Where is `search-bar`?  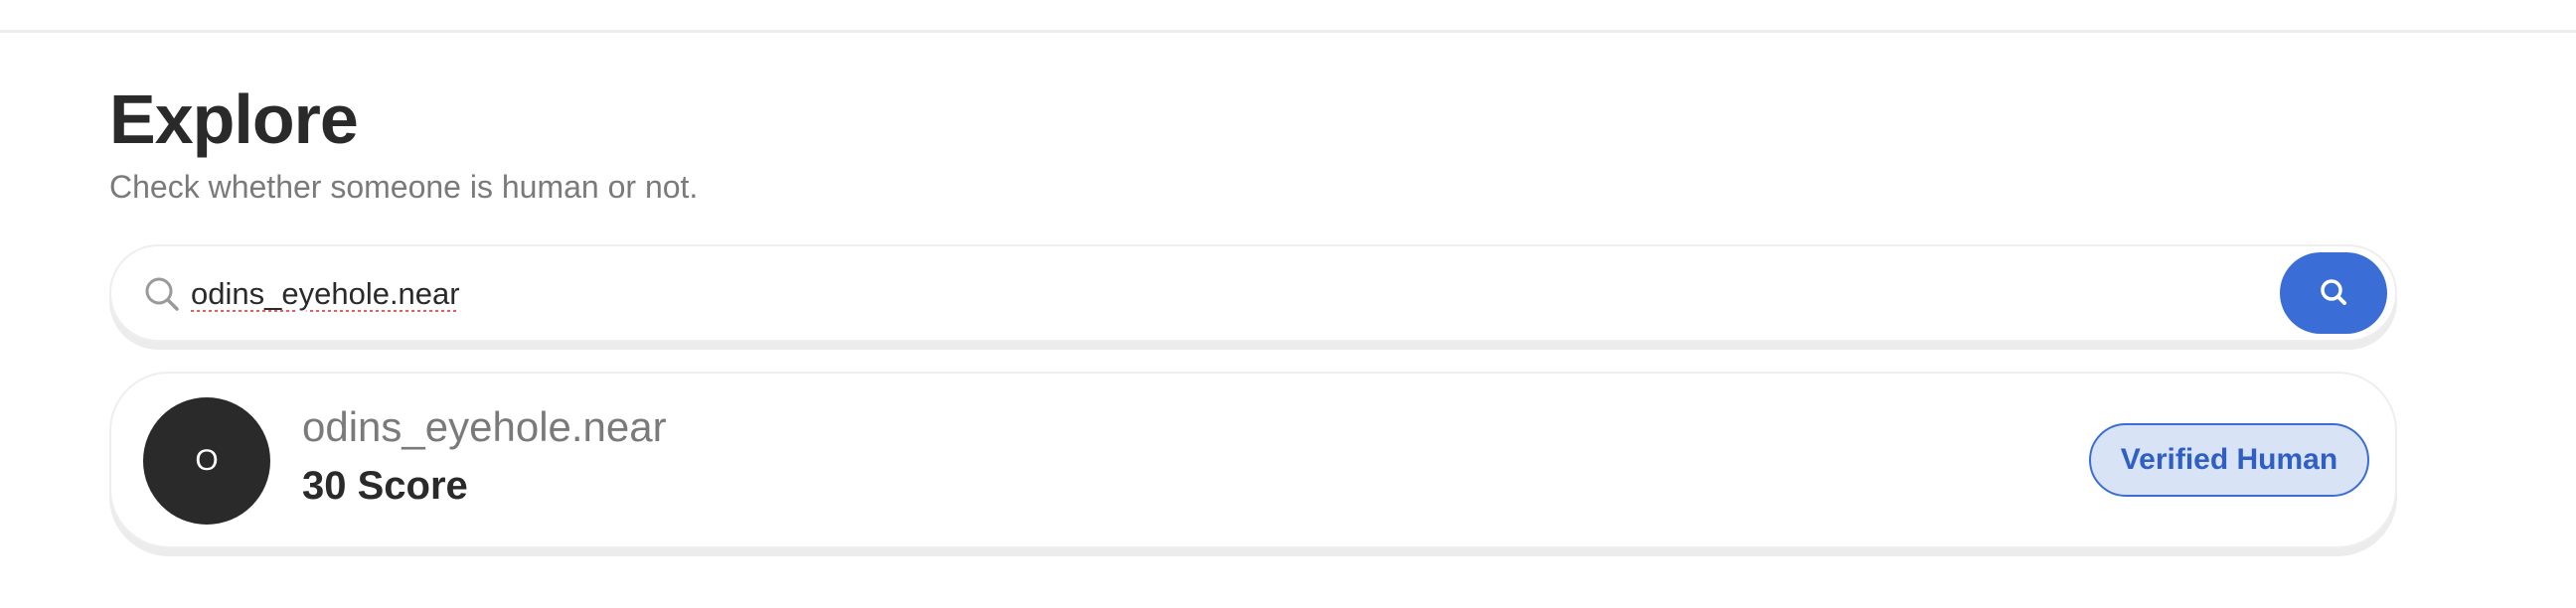
search-bar is located at coordinates (1253, 293).